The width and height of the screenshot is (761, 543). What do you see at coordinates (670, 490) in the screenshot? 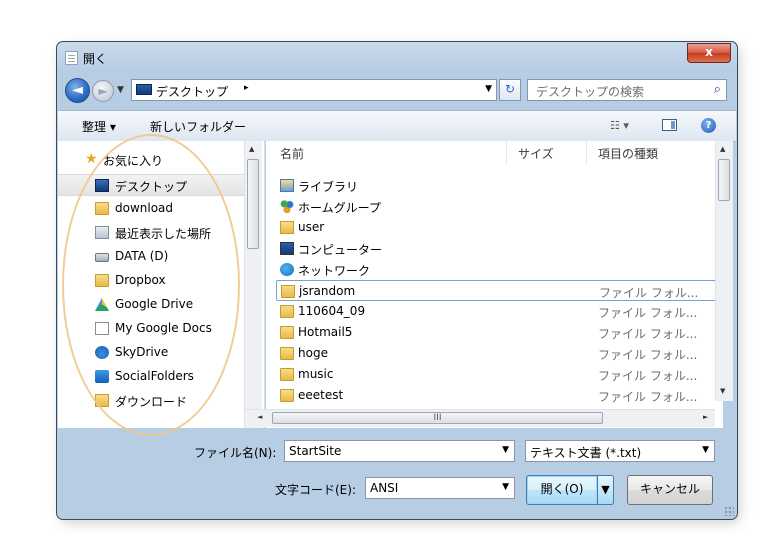
I see `cancel-button: キャンセル` at bounding box center [670, 490].